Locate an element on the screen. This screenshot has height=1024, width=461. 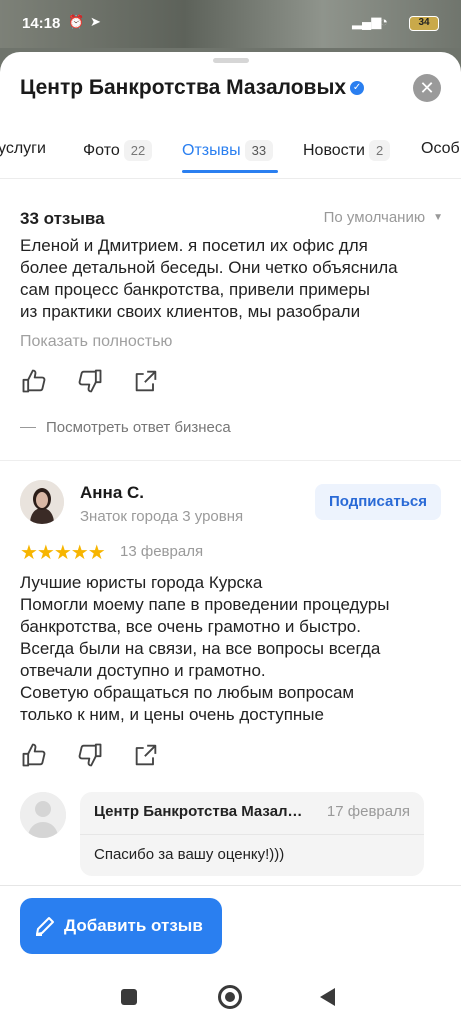
sort-dropdown: По умолчанию ▼ is located at coordinates (383, 217).